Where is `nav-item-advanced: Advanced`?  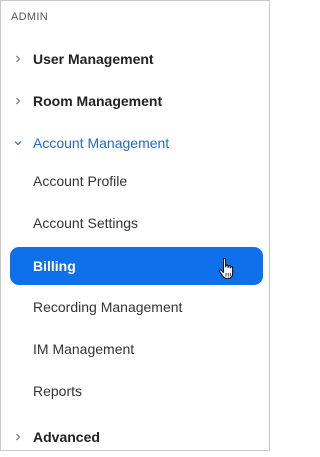
nav-item-advanced: Advanced is located at coordinates (135, 437).